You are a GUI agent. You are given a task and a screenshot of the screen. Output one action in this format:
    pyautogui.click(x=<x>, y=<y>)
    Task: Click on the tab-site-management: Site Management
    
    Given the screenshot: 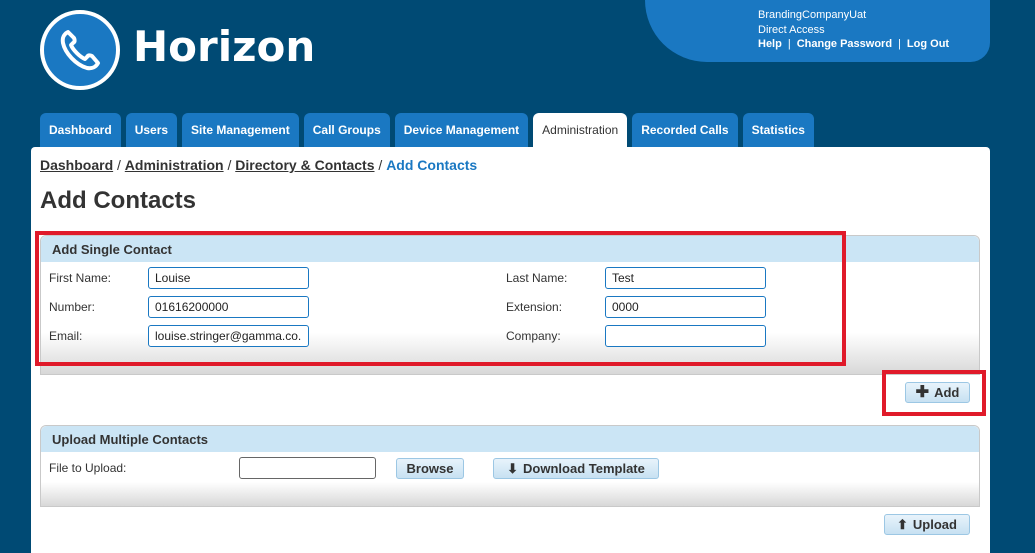 What is the action you would take?
    pyautogui.click(x=240, y=130)
    